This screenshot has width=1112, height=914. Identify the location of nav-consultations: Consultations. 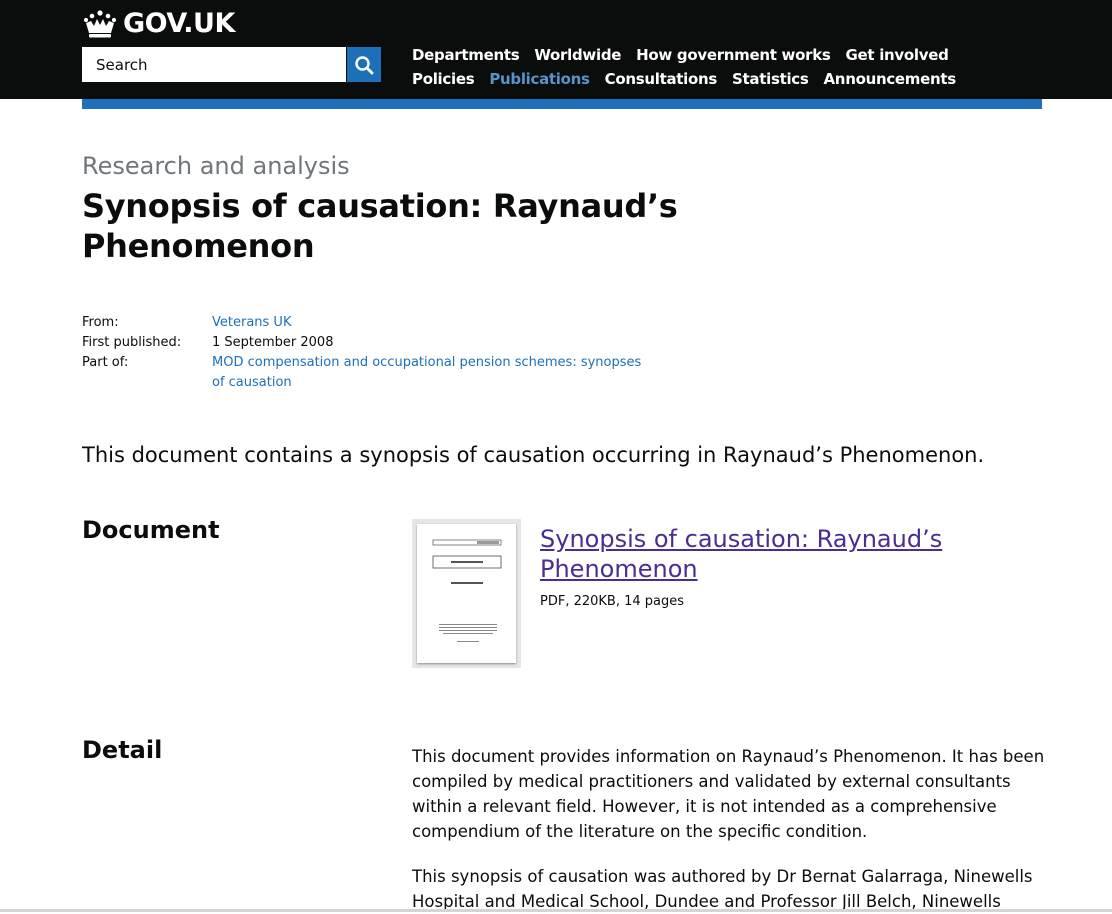
(661, 79).